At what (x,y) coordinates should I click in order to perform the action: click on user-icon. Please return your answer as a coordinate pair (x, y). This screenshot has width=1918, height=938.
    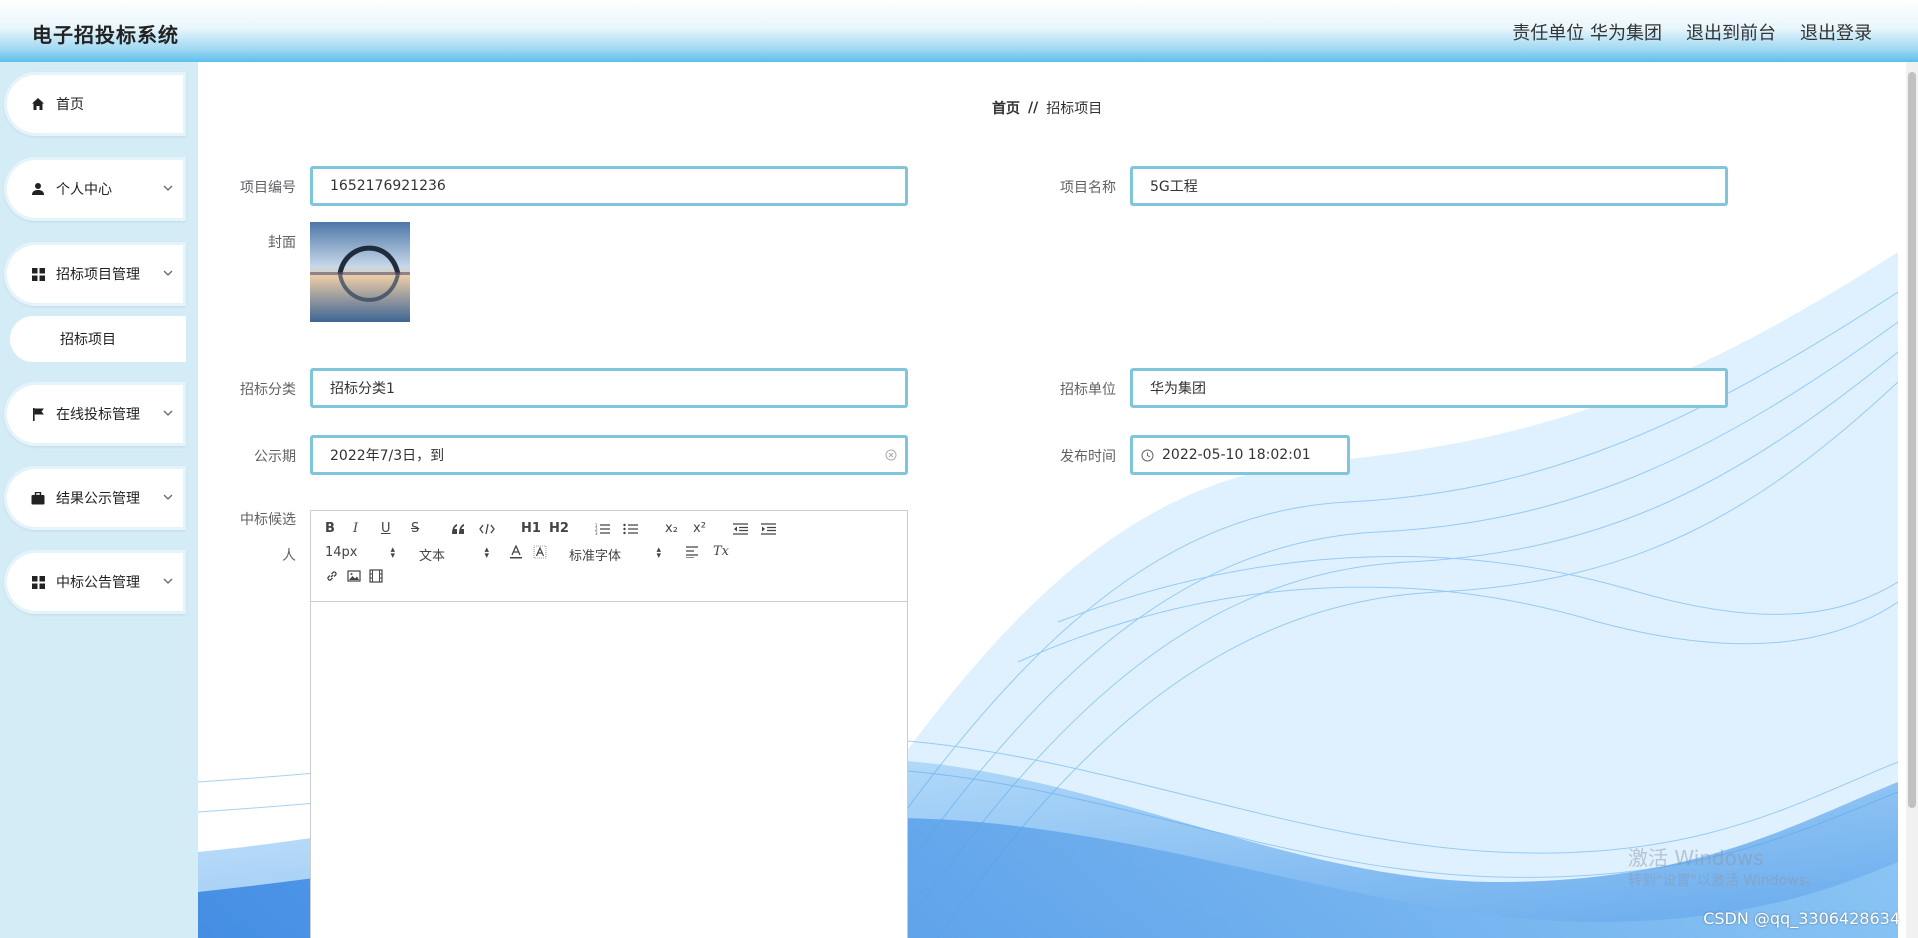
    Looking at the image, I should click on (38, 189).